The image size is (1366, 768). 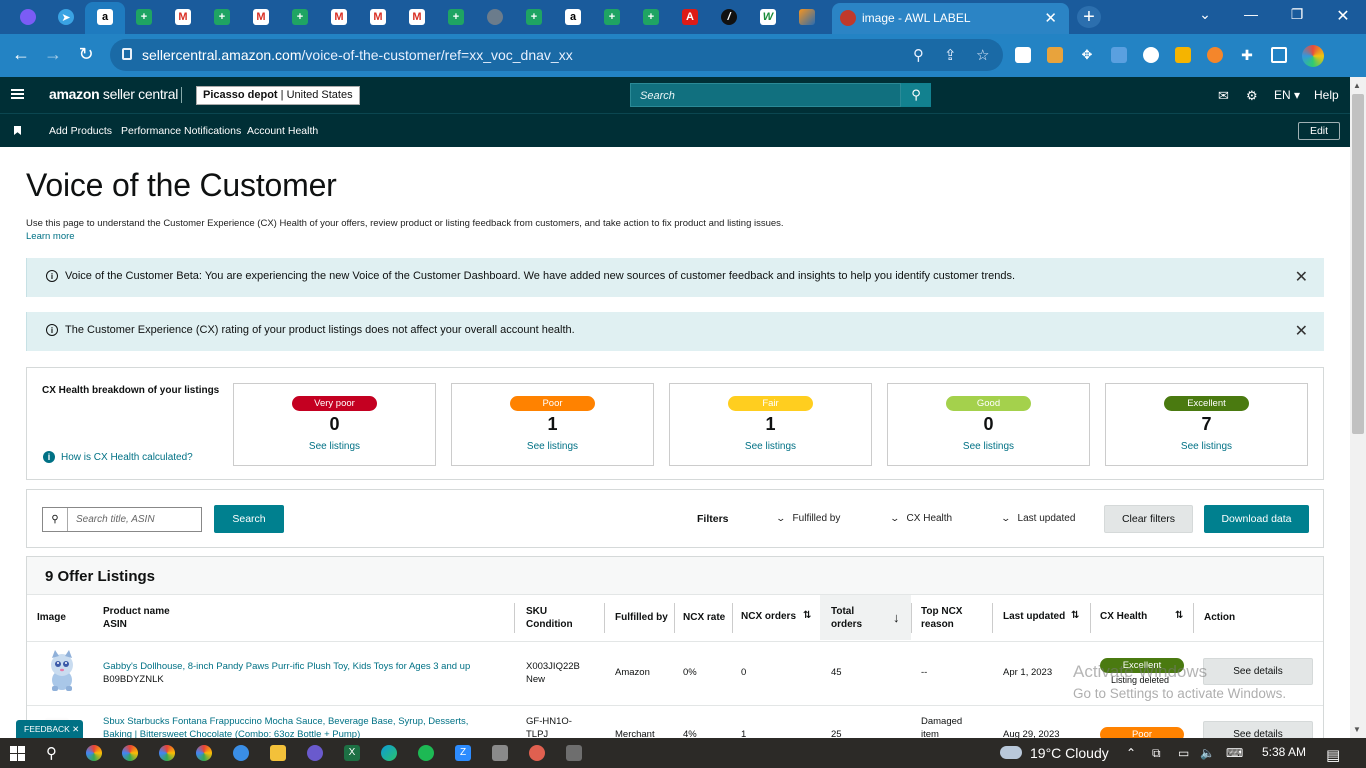 What do you see at coordinates (1069, 753) in the screenshot?
I see `weather-text: 19°C Cloudy` at bounding box center [1069, 753].